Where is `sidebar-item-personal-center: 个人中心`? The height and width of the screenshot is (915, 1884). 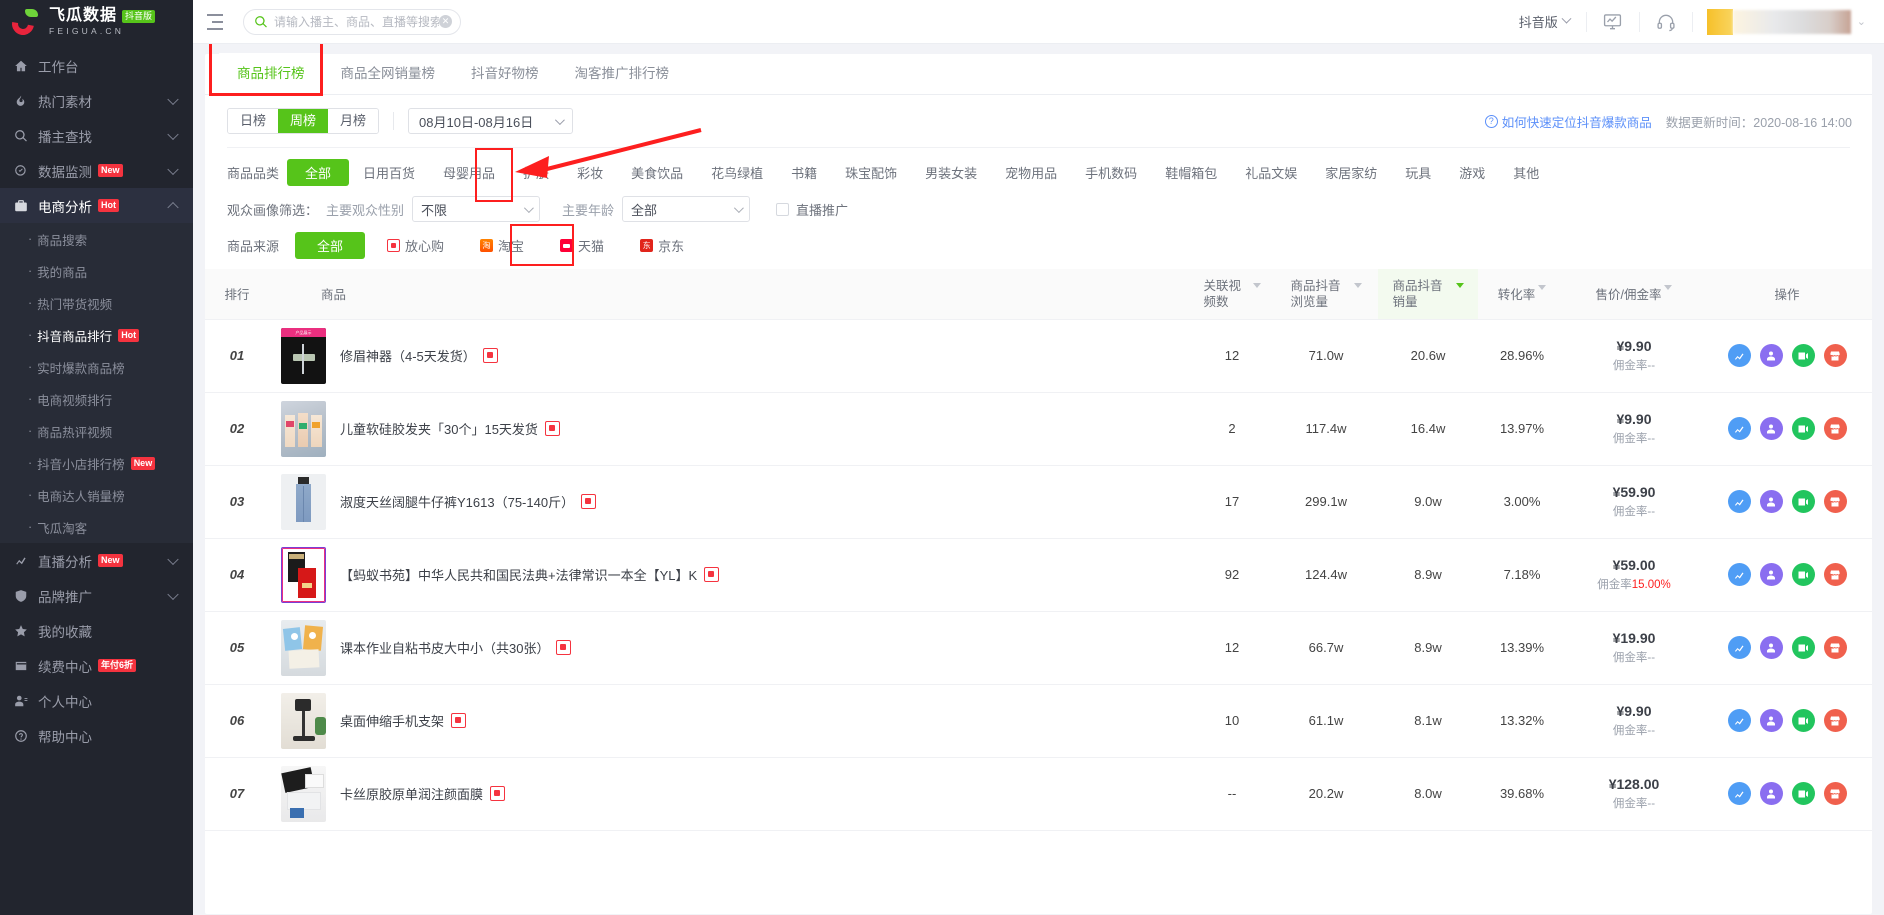 sidebar-item-personal-center: 个人中心 is located at coordinates (96, 700).